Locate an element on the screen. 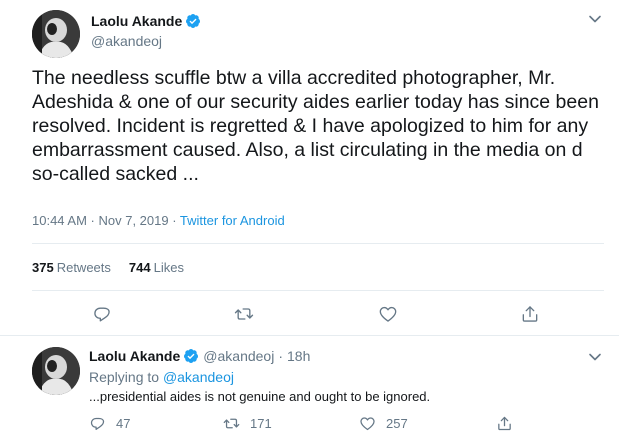  retweets-label: Retweets is located at coordinates (83, 267).